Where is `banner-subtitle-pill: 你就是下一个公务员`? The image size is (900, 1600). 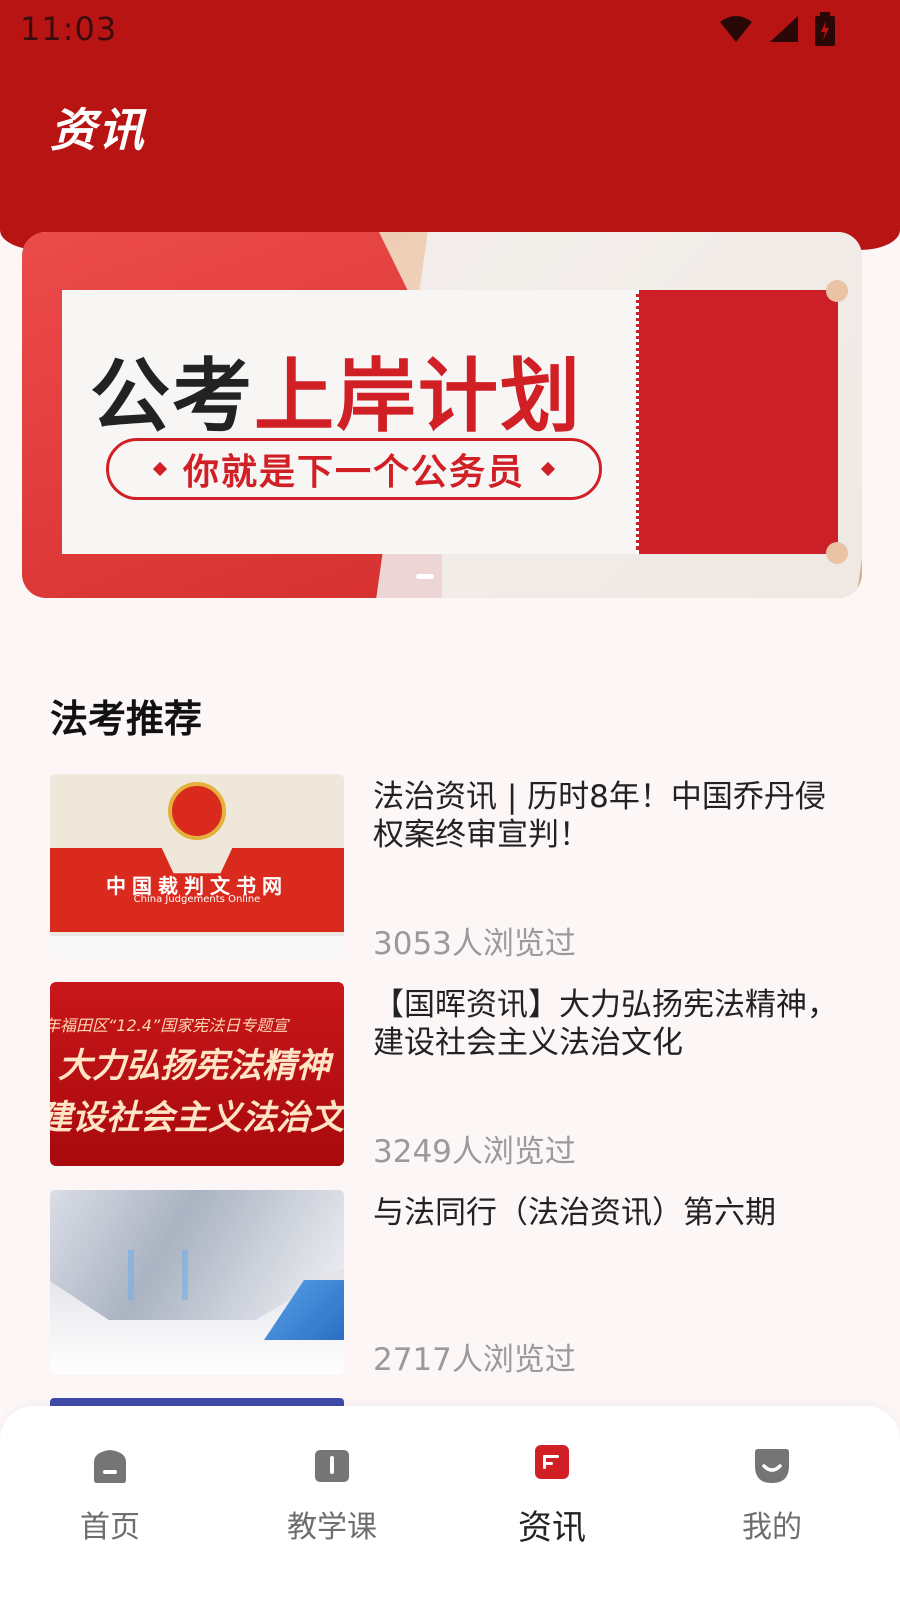
banner-subtitle-pill: 你就是下一个公务员 is located at coordinates (354, 469).